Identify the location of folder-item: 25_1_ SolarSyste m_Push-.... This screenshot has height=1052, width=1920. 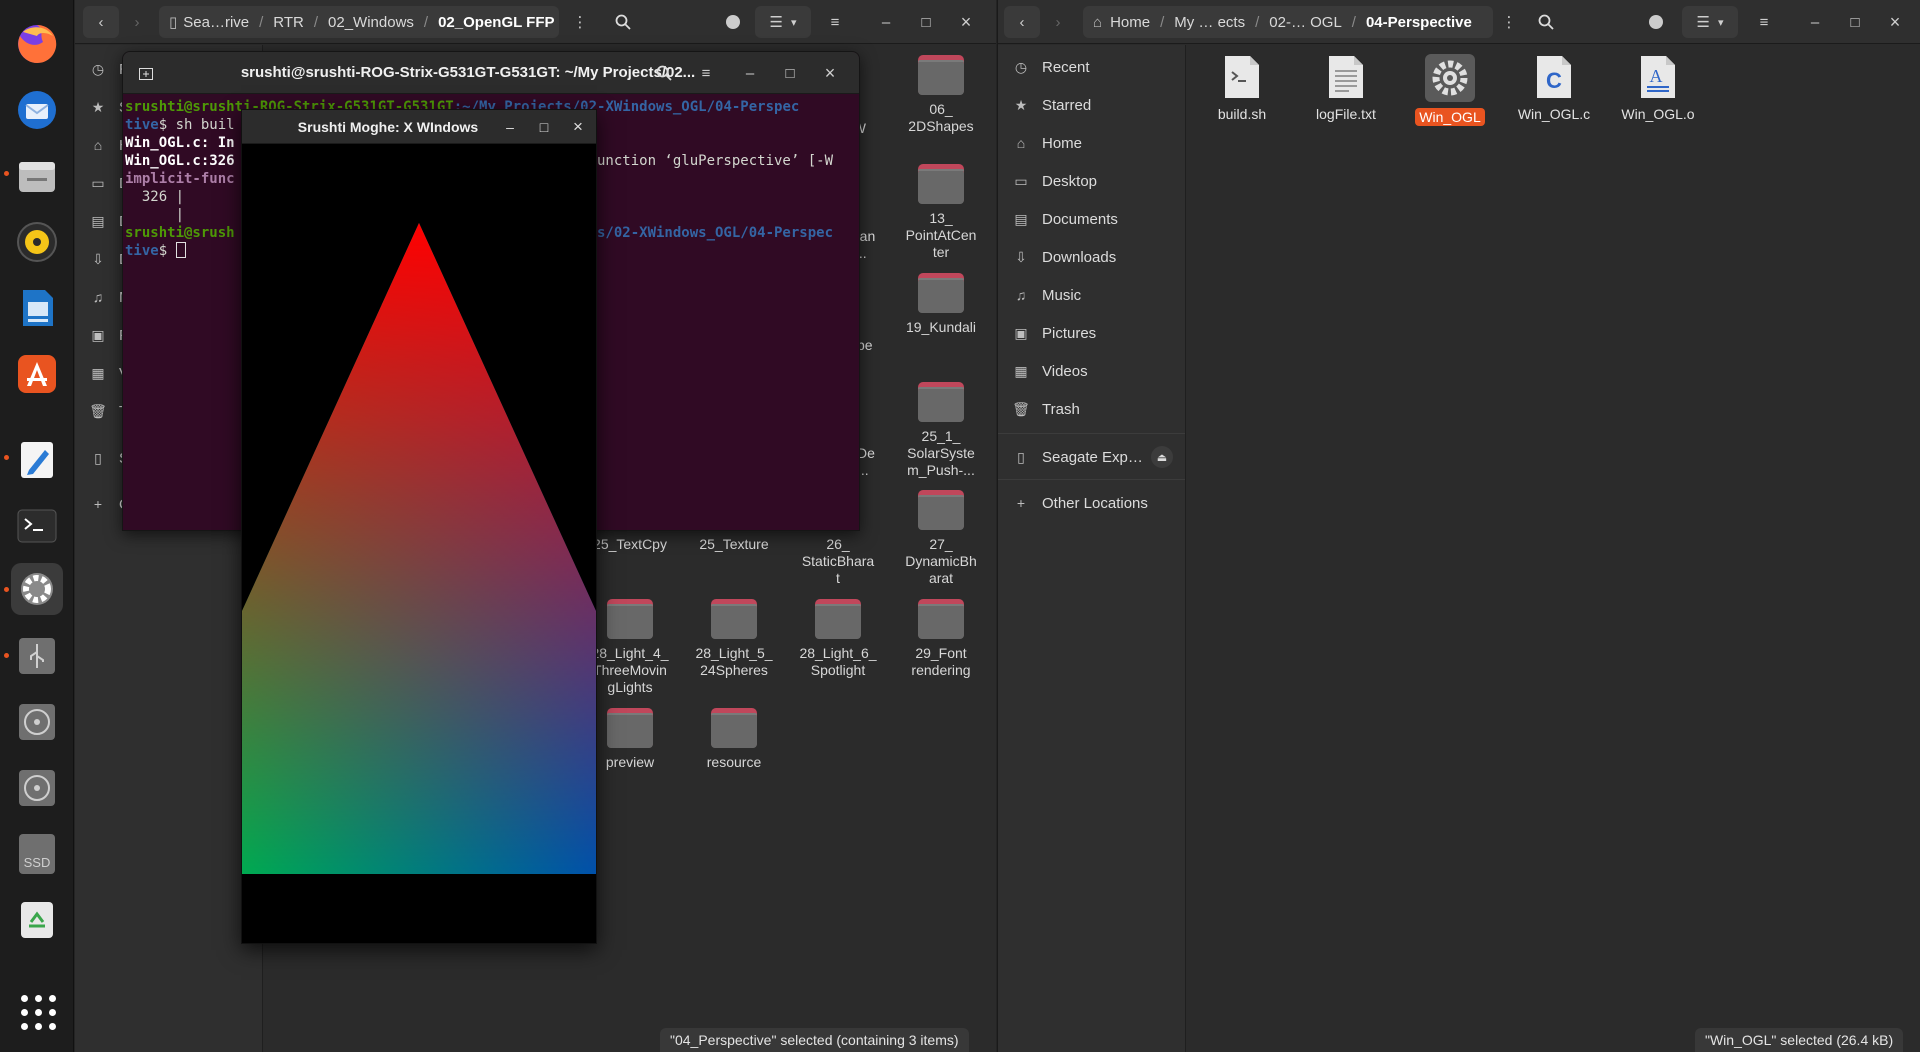
(941, 430).